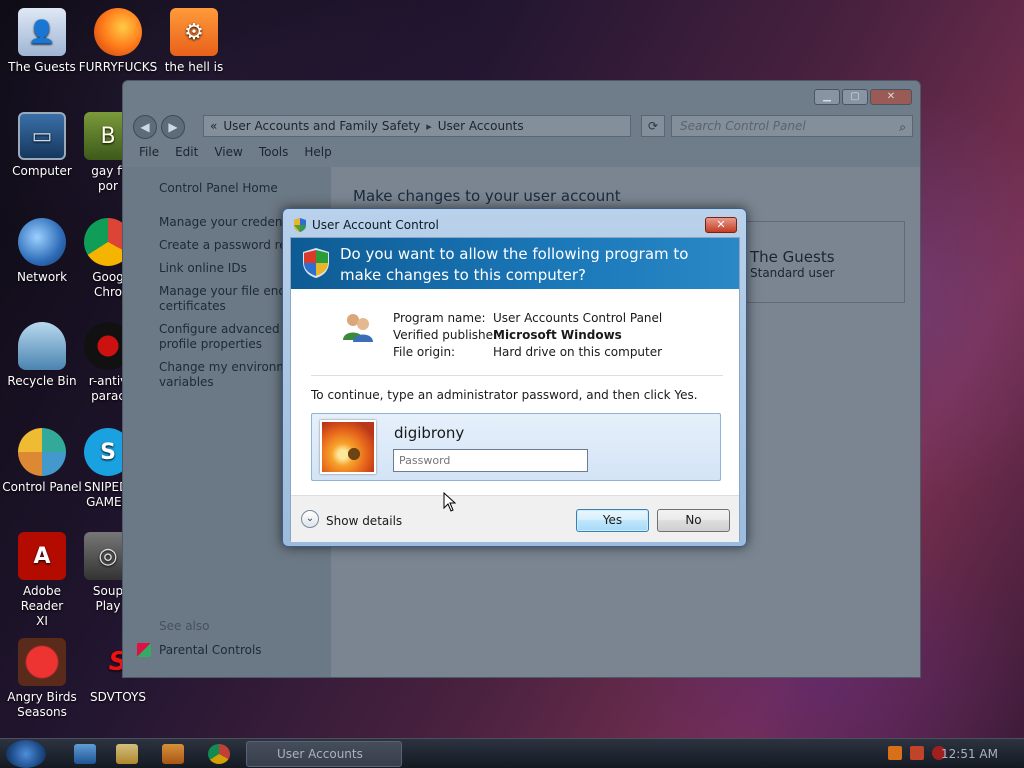  What do you see at coordinates (173, 754) in the screenshot?
I see `media-player-icon` at bounding box center [173, 754].